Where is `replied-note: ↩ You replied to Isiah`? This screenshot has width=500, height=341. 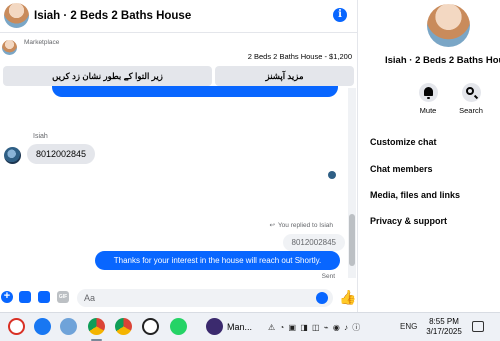
replied-note: ↩ You replied to Isiah is located at coordinates (301, 225).